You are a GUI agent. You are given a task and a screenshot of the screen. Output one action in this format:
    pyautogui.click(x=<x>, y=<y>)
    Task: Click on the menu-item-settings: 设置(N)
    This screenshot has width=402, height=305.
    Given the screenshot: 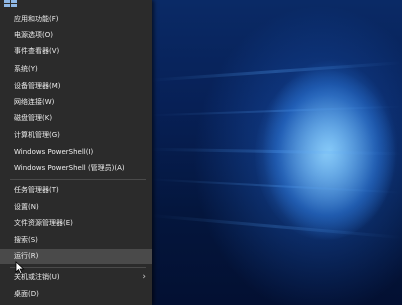 What is the action you would take?
    pyautogui.click(x=76, y=207)
    